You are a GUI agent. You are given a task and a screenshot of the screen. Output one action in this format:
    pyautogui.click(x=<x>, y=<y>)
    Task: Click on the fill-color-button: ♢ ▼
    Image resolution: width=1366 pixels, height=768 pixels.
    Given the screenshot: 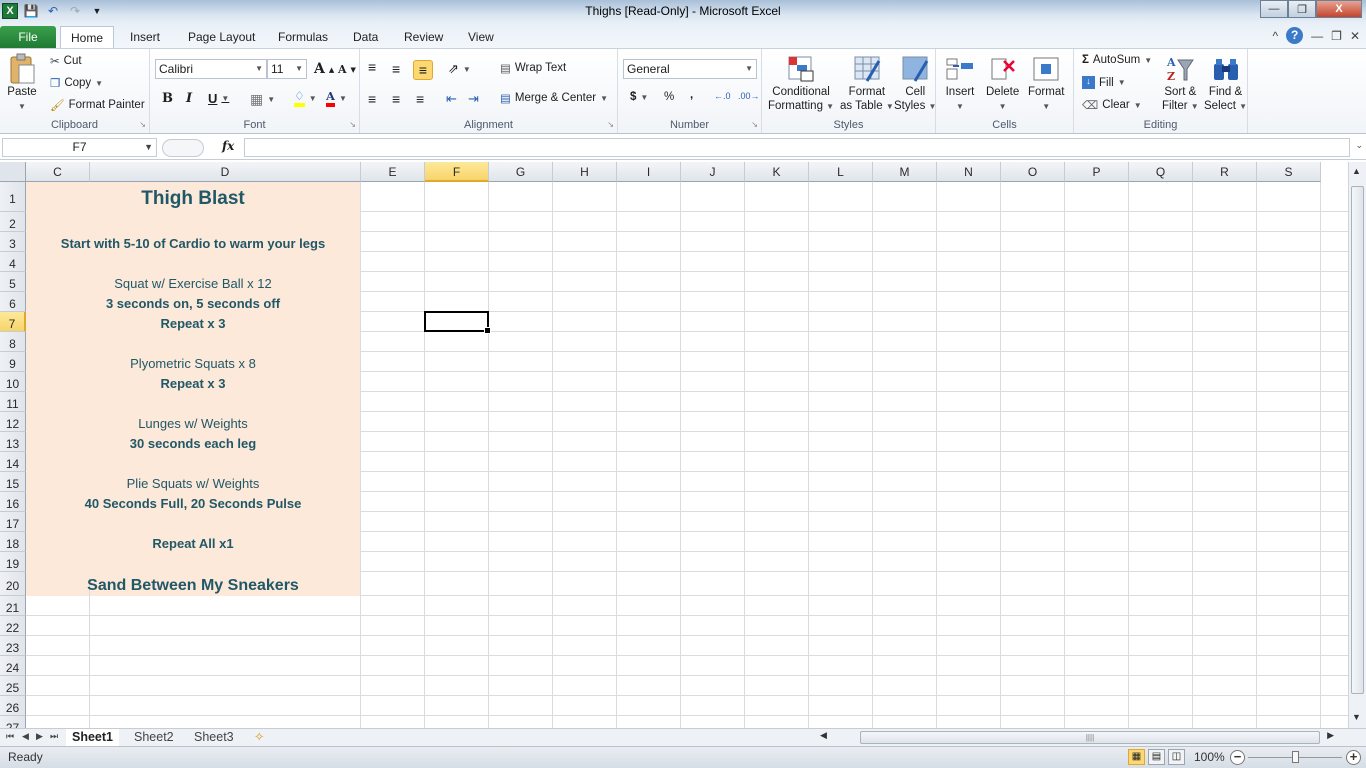 What is the action you would take?
    pyautogui.click(x=305, y=98)
    